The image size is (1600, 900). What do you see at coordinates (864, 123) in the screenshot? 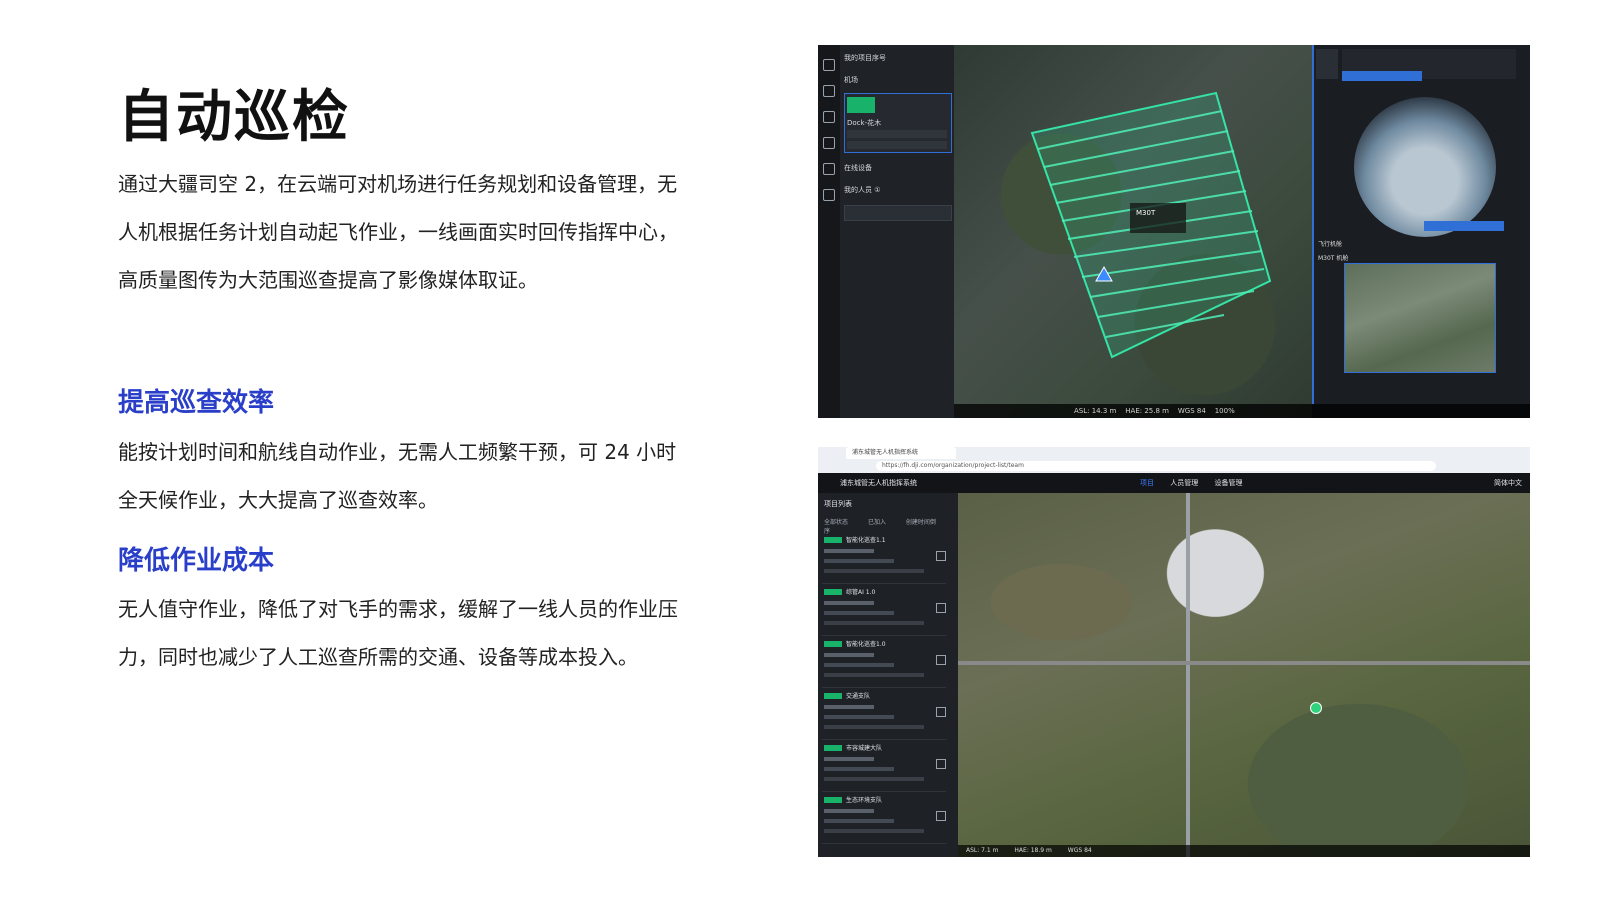
I see `dock-name: Dock-花木` at bounding box center [864, 123].